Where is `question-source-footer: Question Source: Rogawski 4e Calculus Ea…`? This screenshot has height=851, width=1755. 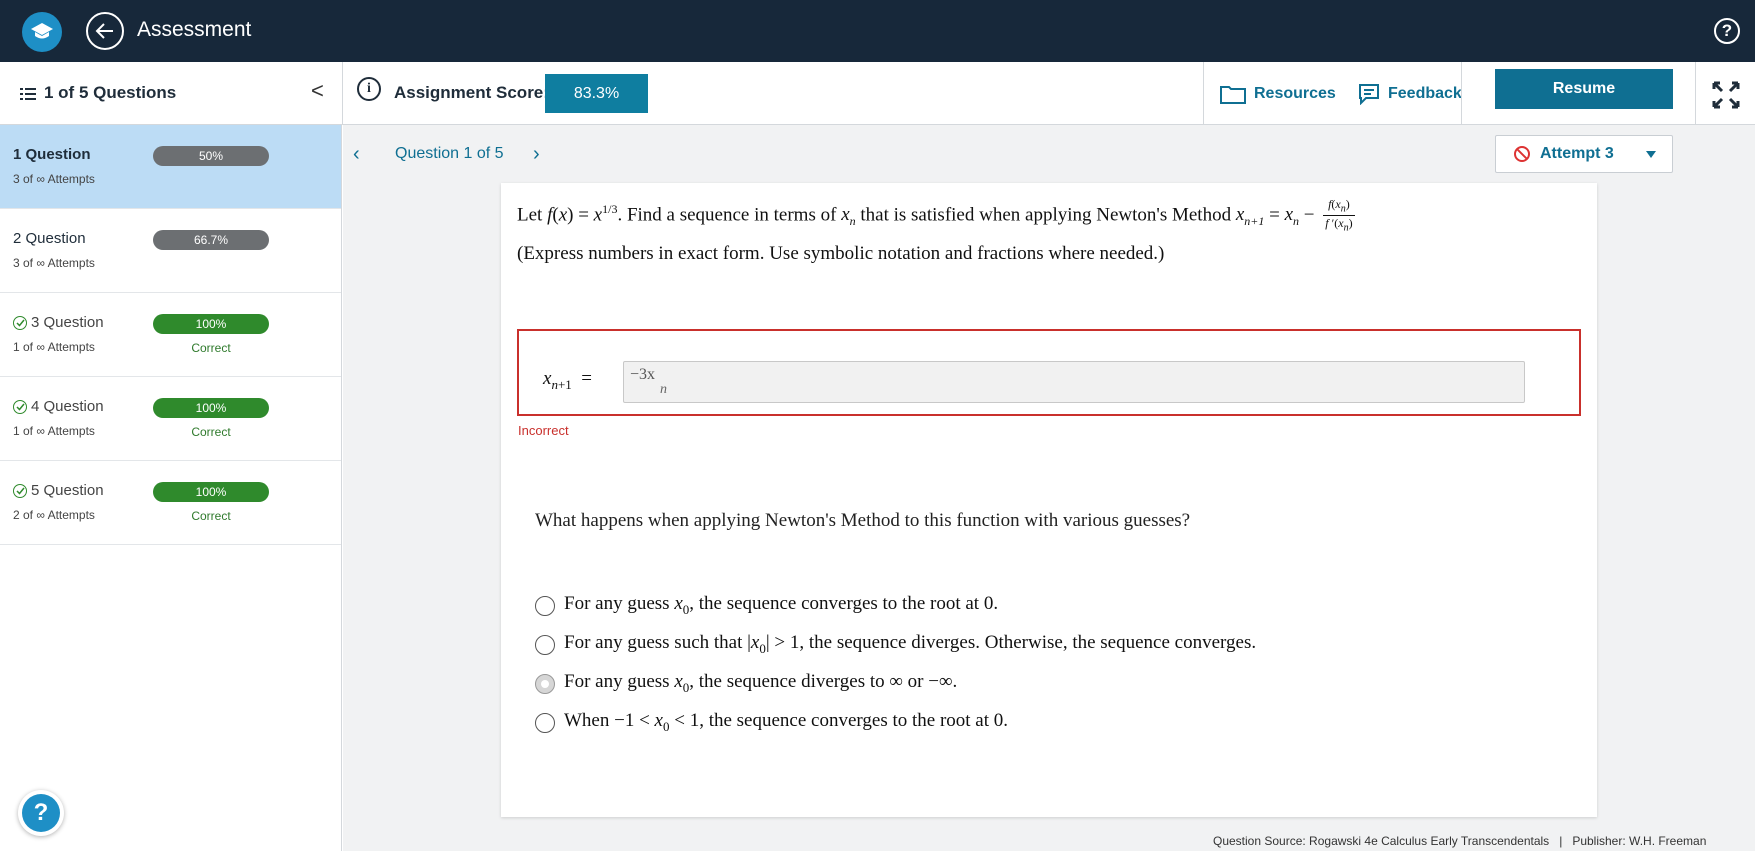
question-source-footer: Question Source: Rogawski 4e Calculus Ea… is located at coordinates (1459, 841).